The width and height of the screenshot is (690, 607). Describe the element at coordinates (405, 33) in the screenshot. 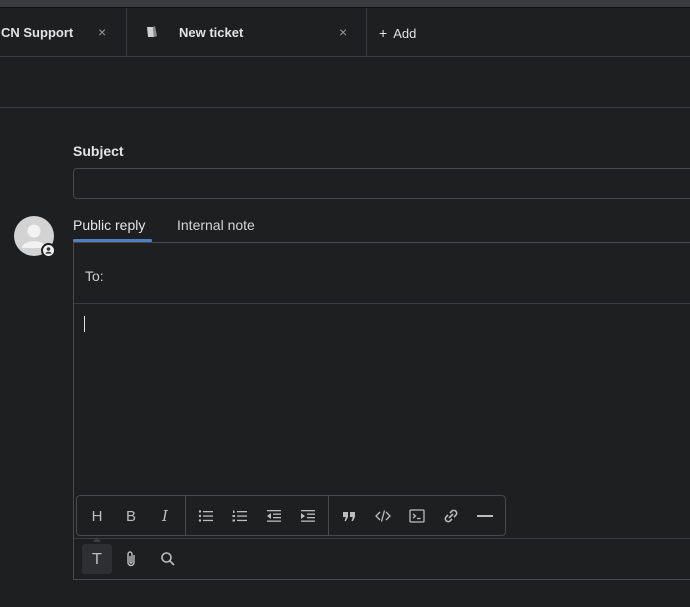

I see `add-label: Add` at that location.